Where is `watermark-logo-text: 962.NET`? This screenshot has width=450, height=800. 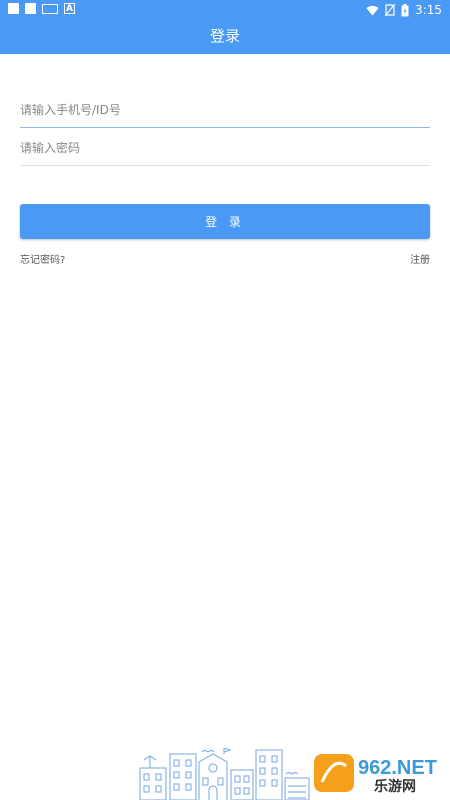 watermark-logo-text: 962.NET is located at coordinates (397, 768).